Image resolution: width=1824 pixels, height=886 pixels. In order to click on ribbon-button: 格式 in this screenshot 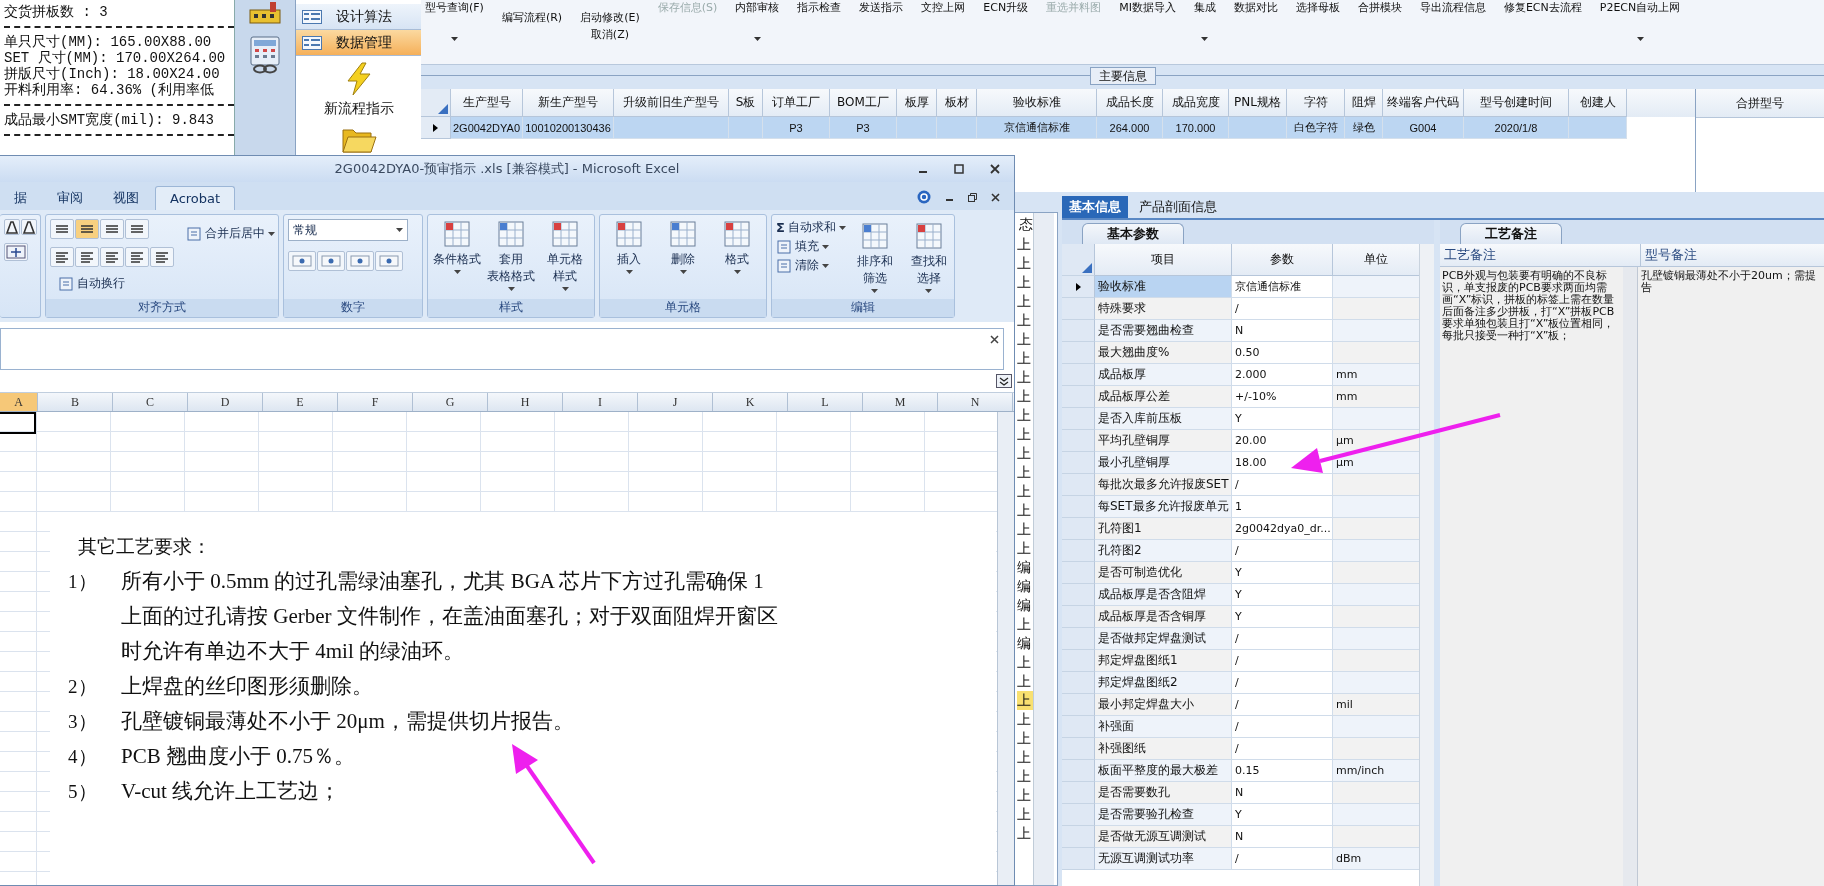, I will do `click(737, 257)`.